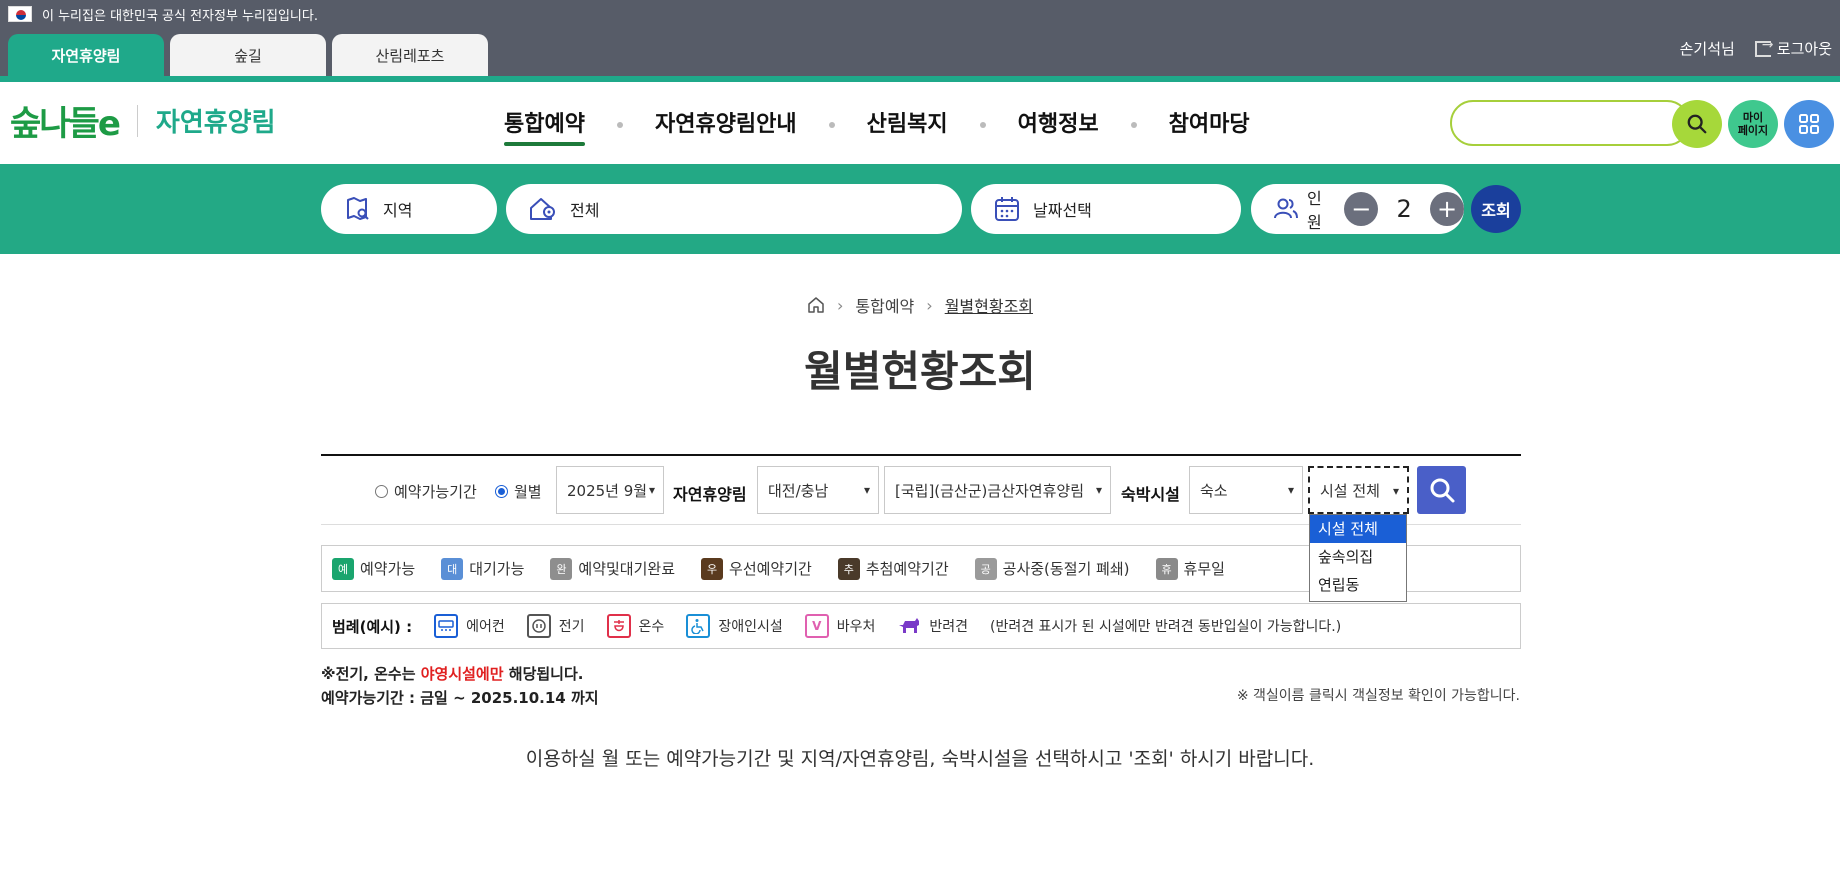 The image size is (1840, 894). I want to click on note-highlight: 야영시설에만, so click(462, 674).